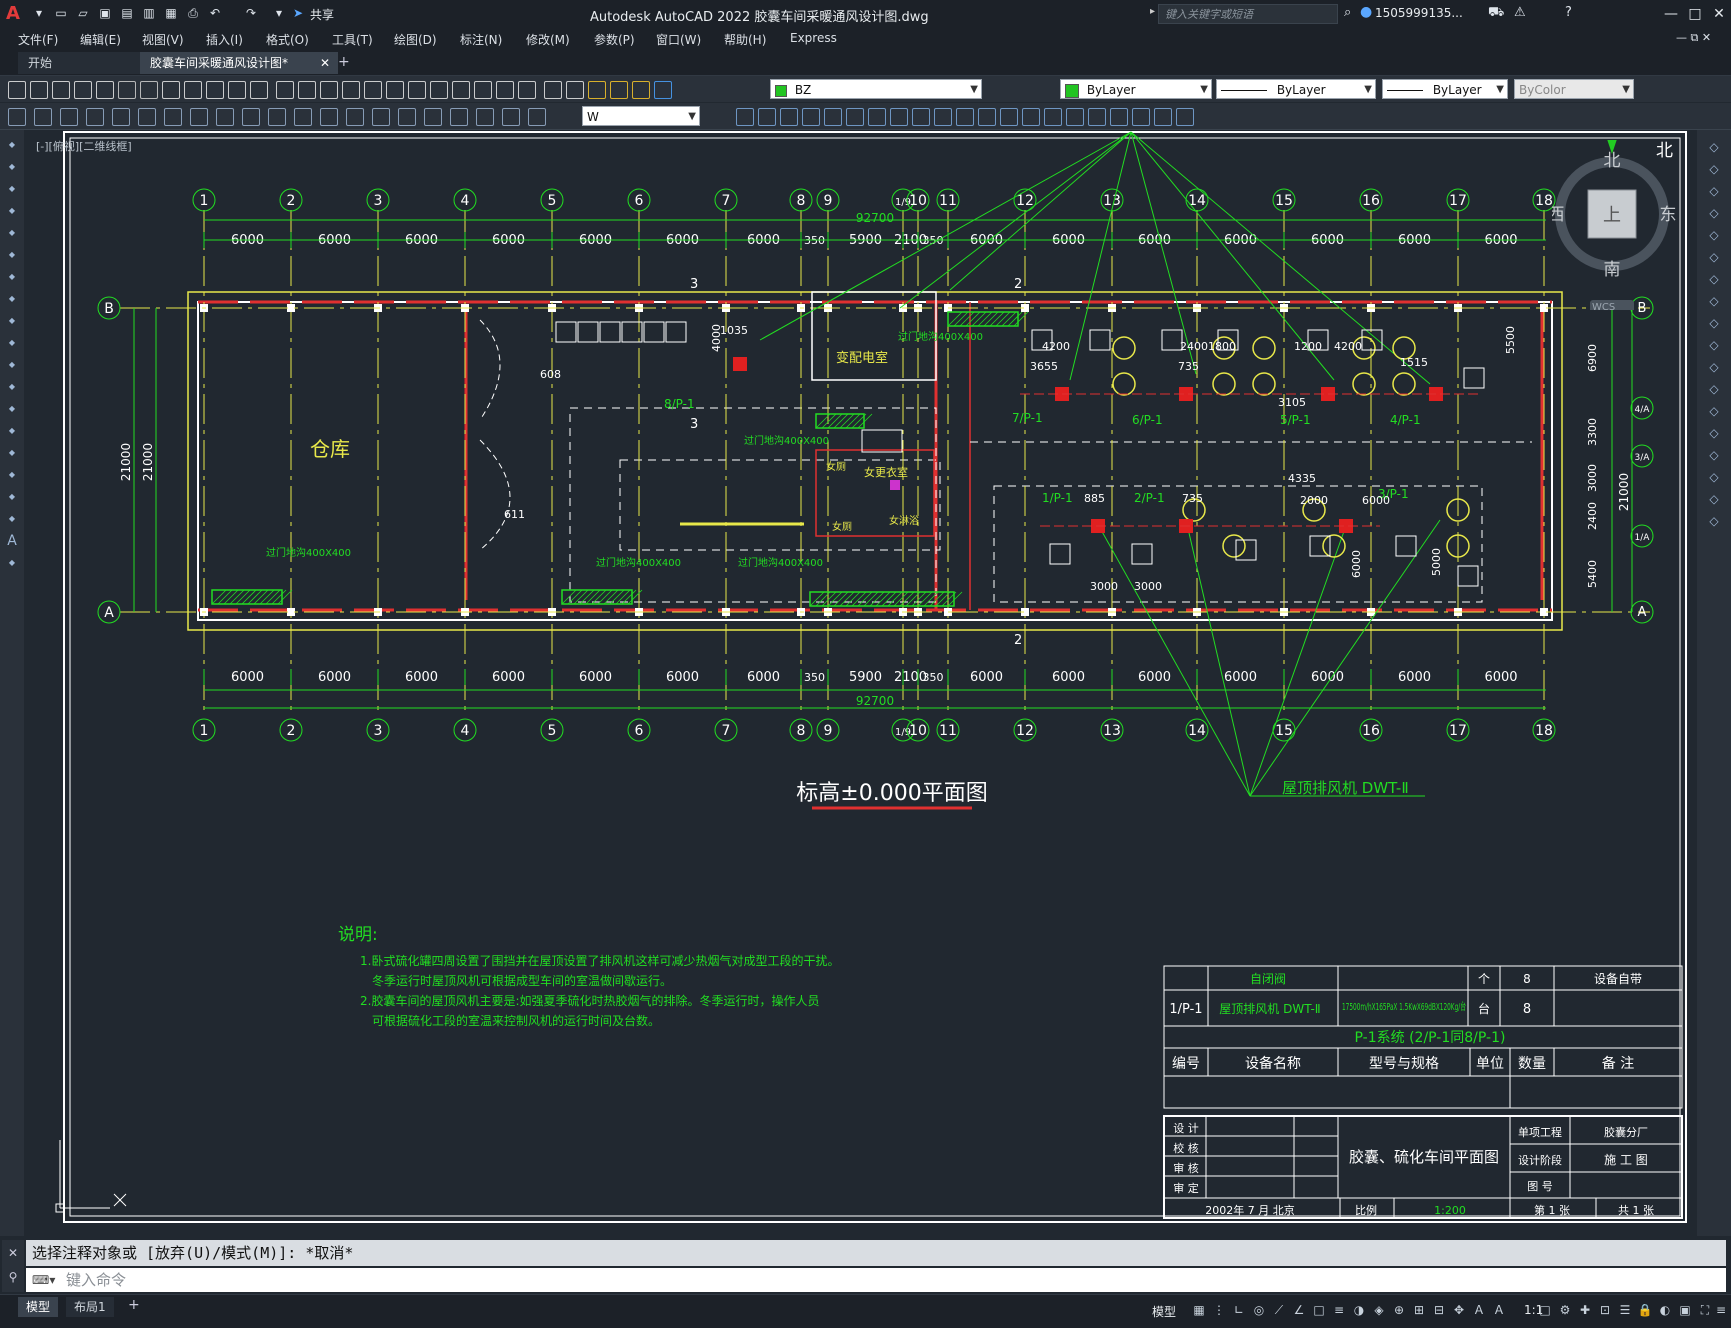 The image size is (1731, 1328). What do you see at coordinates (100, 39) in the screenshot?
I see `menu-edit: 编辑(E)` at bounding box center [100, 39].